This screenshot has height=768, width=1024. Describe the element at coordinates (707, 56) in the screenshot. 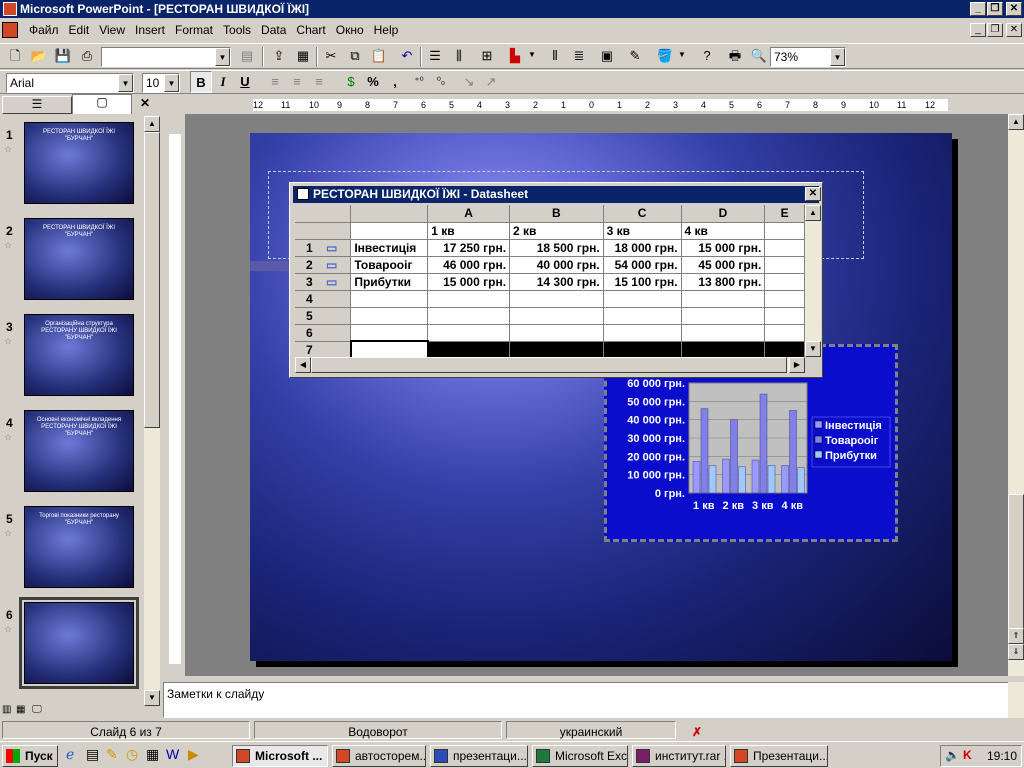

I see `help-icon: ?` at that location.